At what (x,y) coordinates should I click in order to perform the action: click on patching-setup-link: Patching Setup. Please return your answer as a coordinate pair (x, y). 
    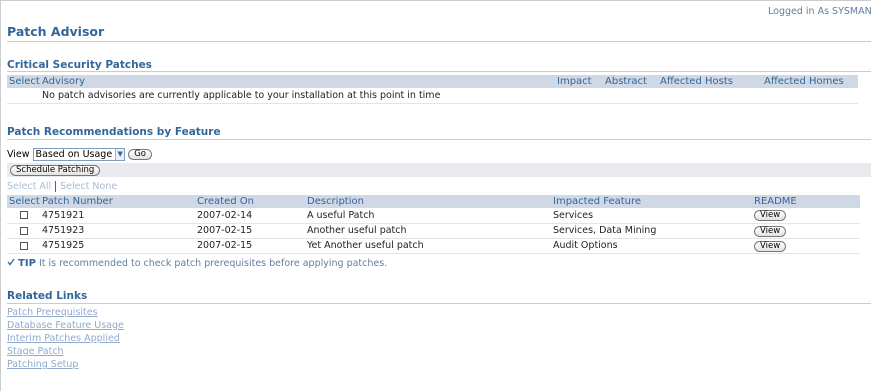
    Looking at the image, I should click on (42, 364).